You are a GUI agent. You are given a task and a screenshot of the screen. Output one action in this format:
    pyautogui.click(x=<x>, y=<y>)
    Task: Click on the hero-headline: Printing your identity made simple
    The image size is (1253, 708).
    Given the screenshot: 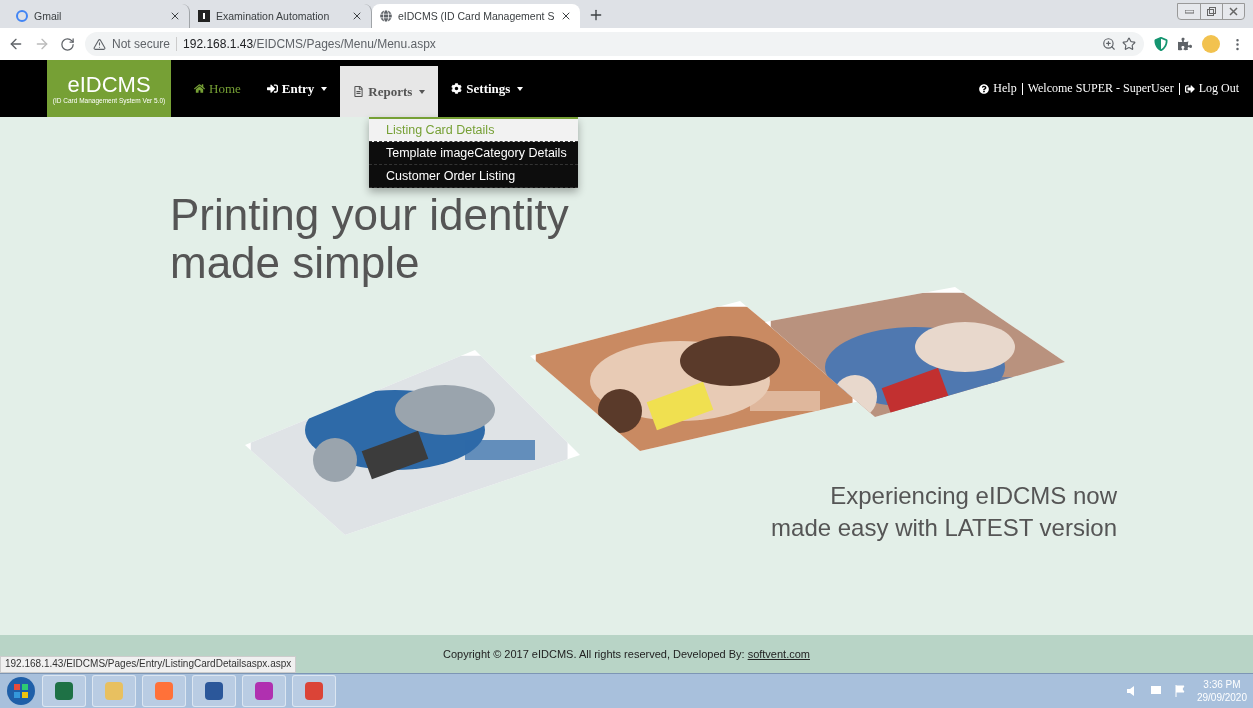 What is the action you would take?
    pyautogui.click(x=369, y=239)
    